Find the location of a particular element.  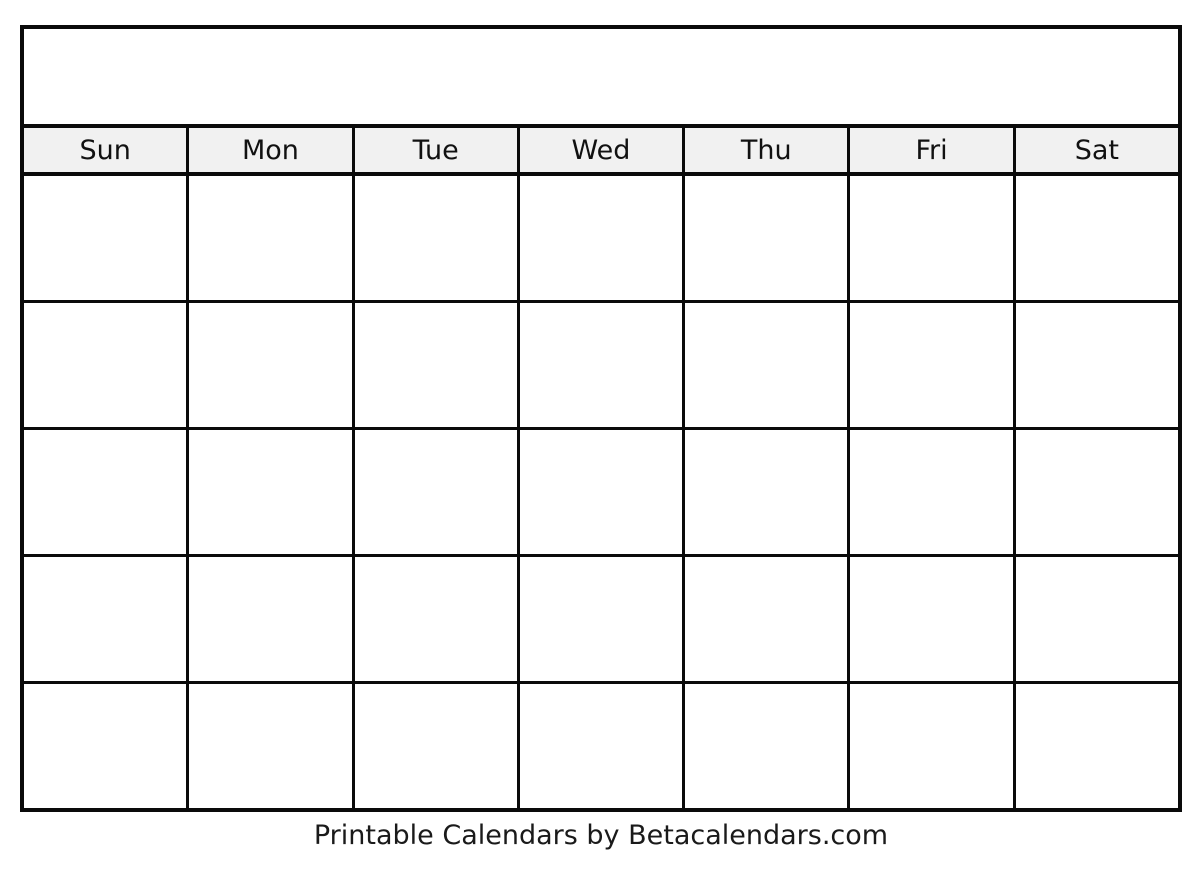

weekday-header-tue: Tue is located at coordinates (437, 150).